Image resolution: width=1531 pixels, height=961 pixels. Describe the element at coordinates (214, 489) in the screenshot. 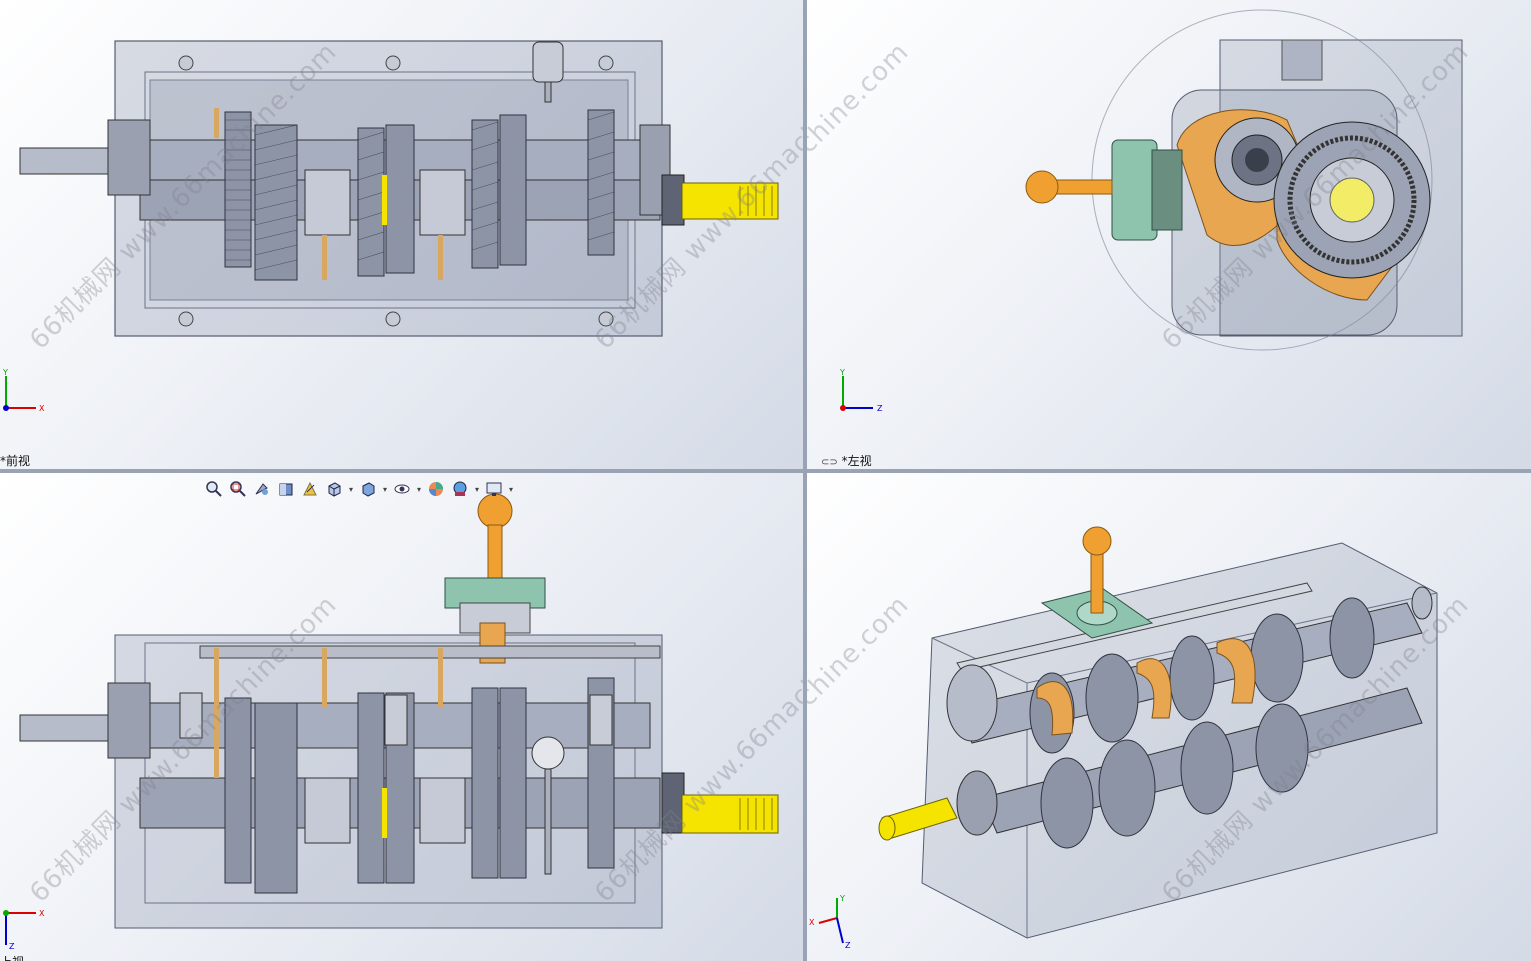

I see `zoom-to-fit-icon` at that location.